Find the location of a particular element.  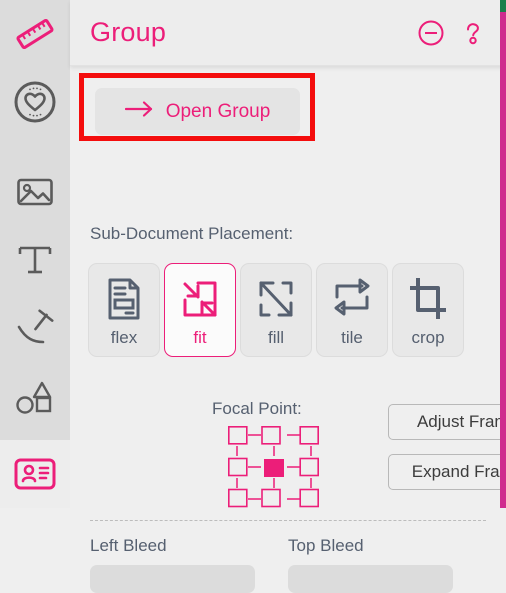

header-icons is located at coordinates (452, 33).